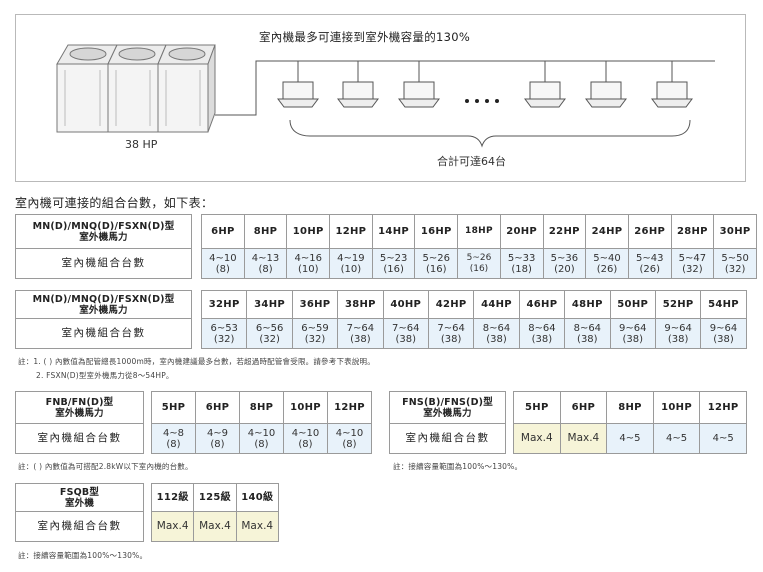 The height and width of the screenshot is (572, 763). Describe the element at coordinates (360, 304) in the screenshot. I see `hp-cell: 38HP` at that location.